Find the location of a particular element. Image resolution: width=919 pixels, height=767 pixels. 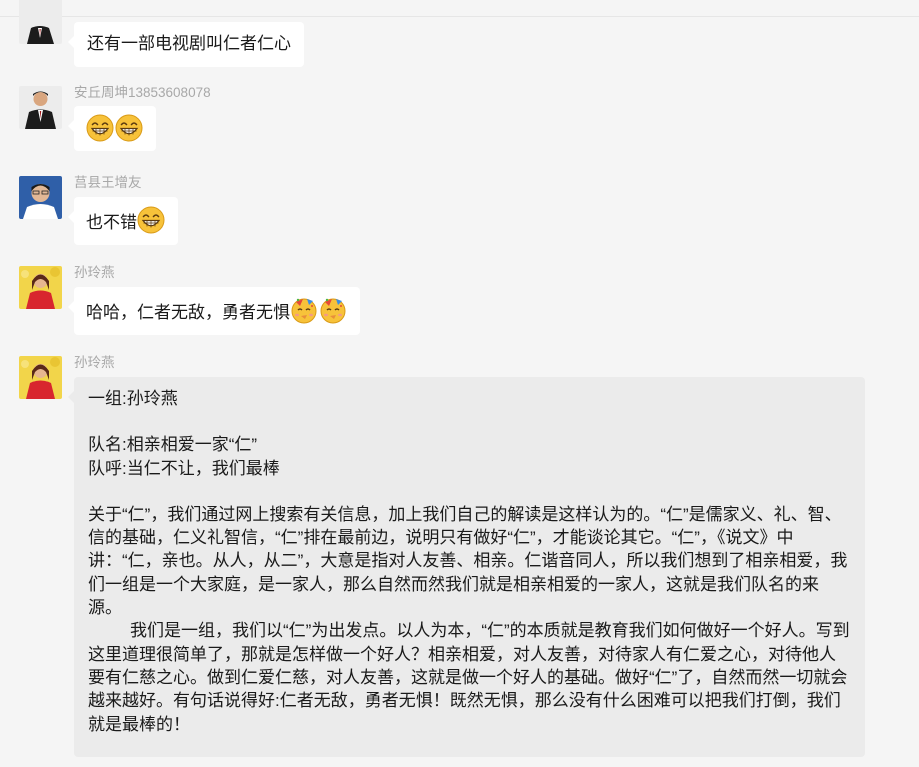

message-line: 一组:孙玲燕 is located at coordinates (133, 398).